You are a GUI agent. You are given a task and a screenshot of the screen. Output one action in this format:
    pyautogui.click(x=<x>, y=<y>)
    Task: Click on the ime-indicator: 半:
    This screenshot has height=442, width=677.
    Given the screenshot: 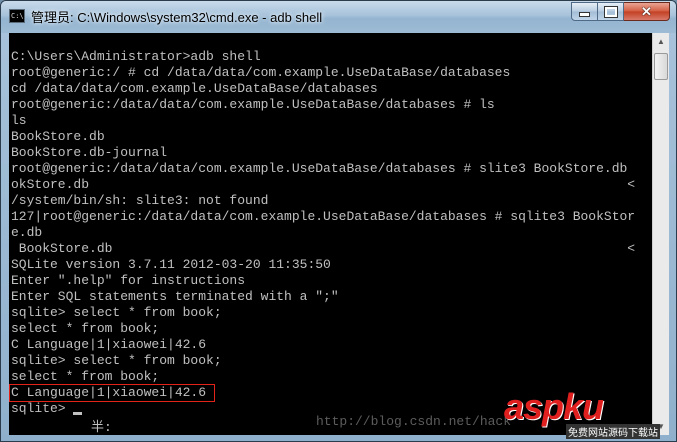 What is the action you would take?
    pyautogui.click(x=101, y=425)
    